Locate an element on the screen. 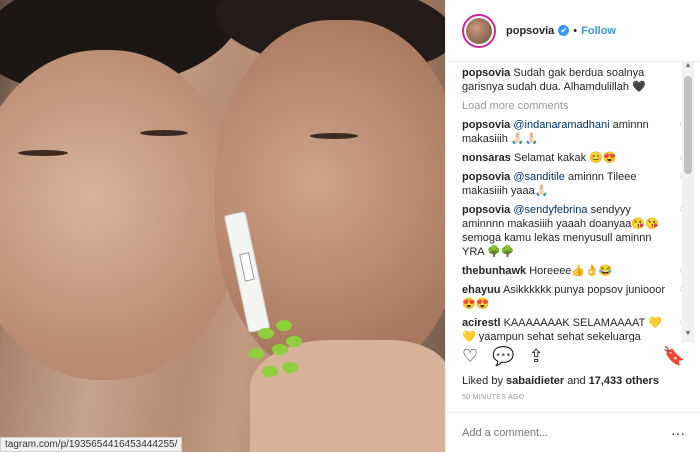  comment-item: thebunhawk Horeeee👍👌😂♡ is located at coordinates (575, 271).